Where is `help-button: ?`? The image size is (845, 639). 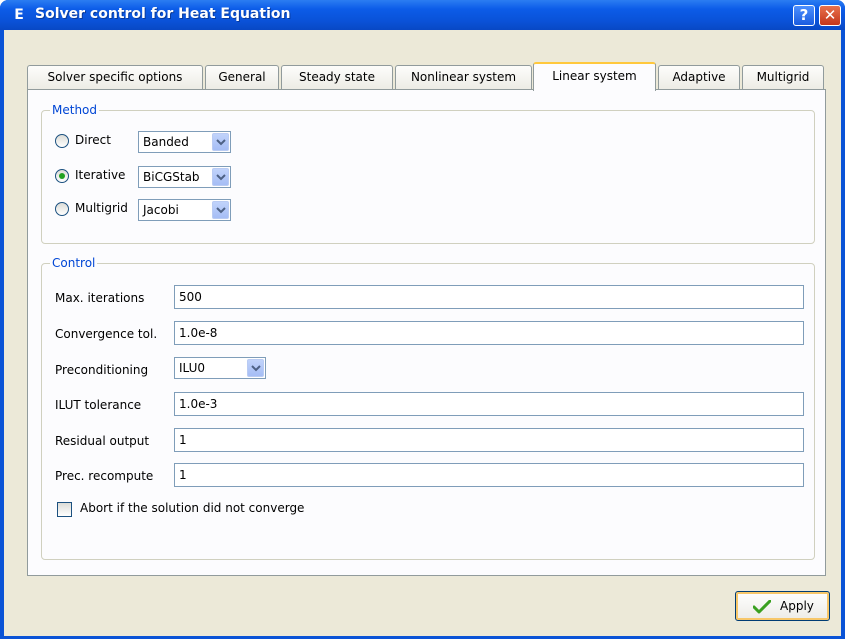
help-button: ? is located at coordinates (804, 15).